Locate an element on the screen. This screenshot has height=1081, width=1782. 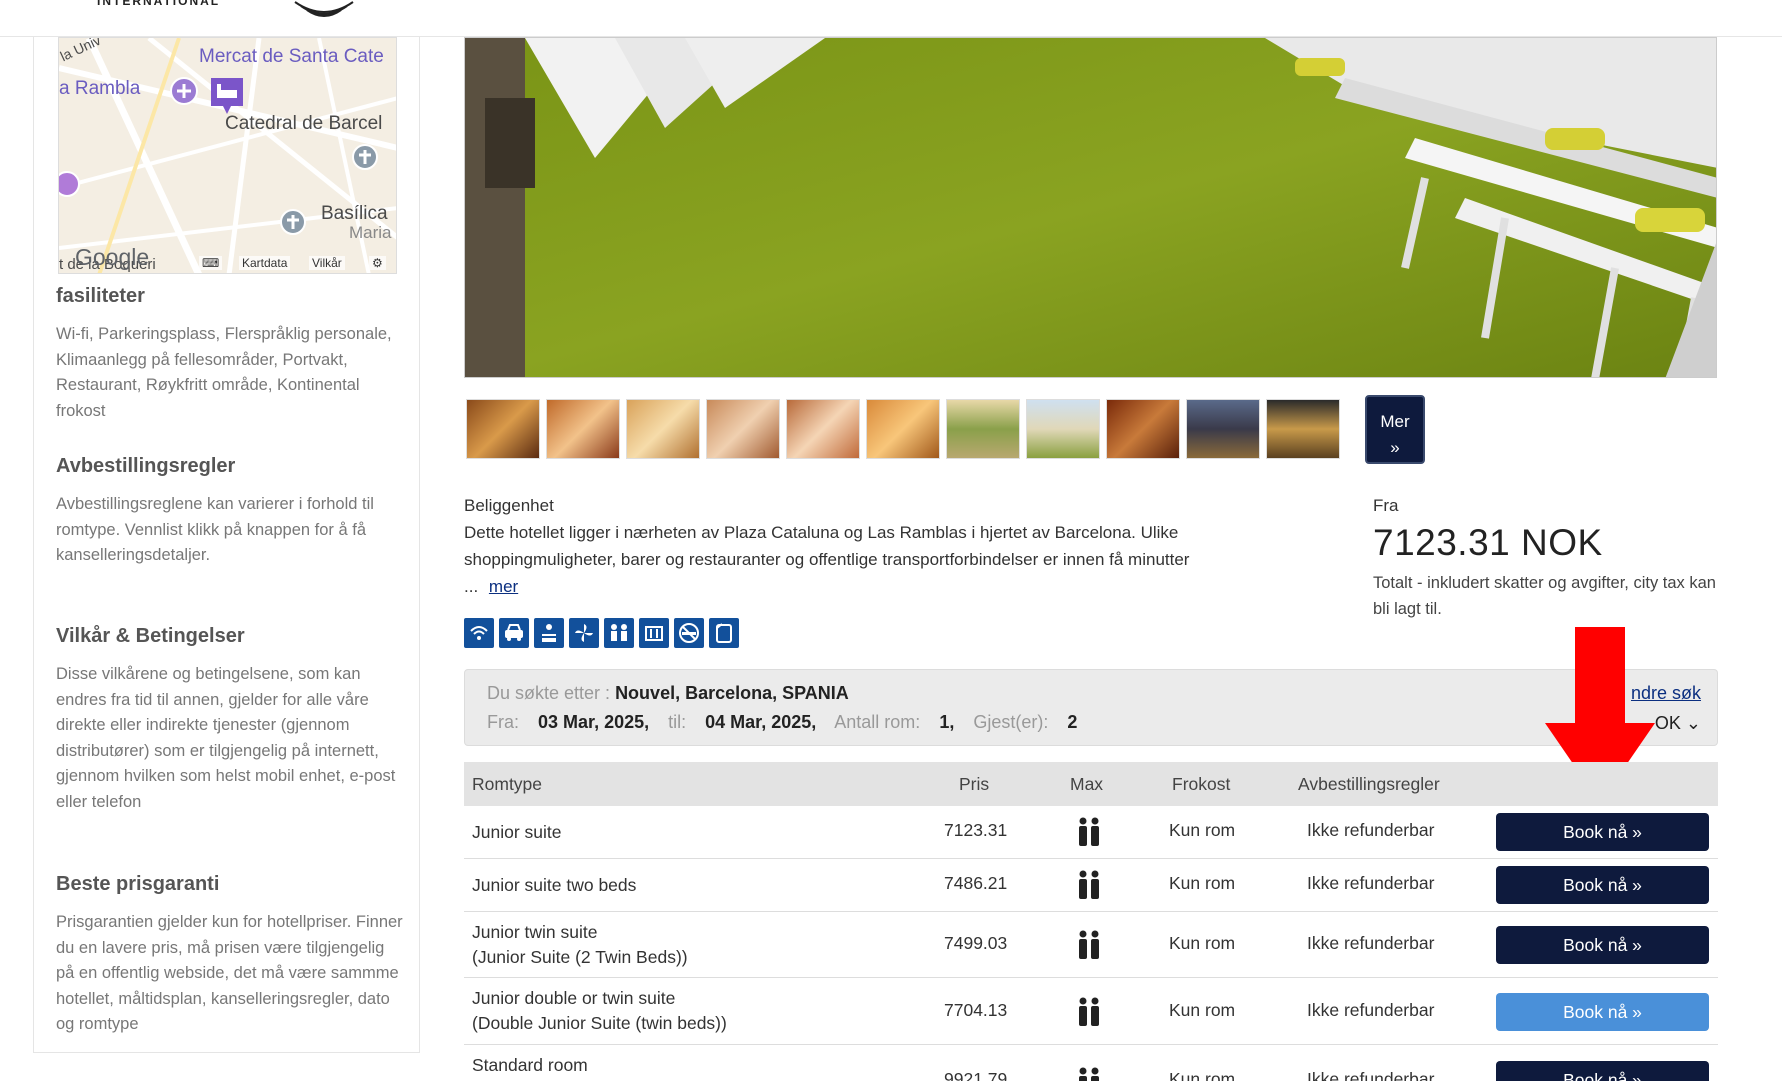
from-value: 03 Mar, 2025, is located at coordinates (594, 722).